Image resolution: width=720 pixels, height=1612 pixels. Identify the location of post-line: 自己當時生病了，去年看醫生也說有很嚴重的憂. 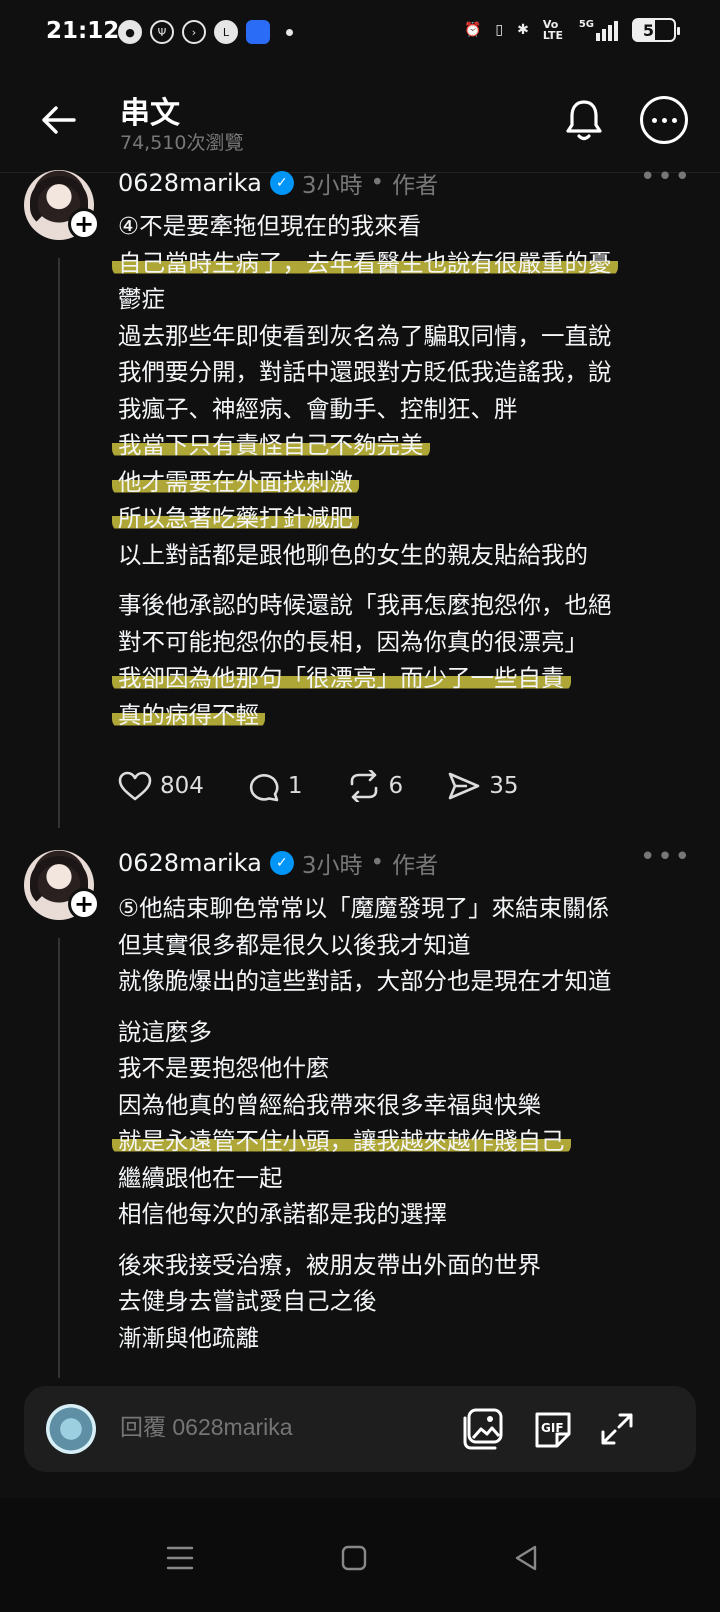
(395, 263).